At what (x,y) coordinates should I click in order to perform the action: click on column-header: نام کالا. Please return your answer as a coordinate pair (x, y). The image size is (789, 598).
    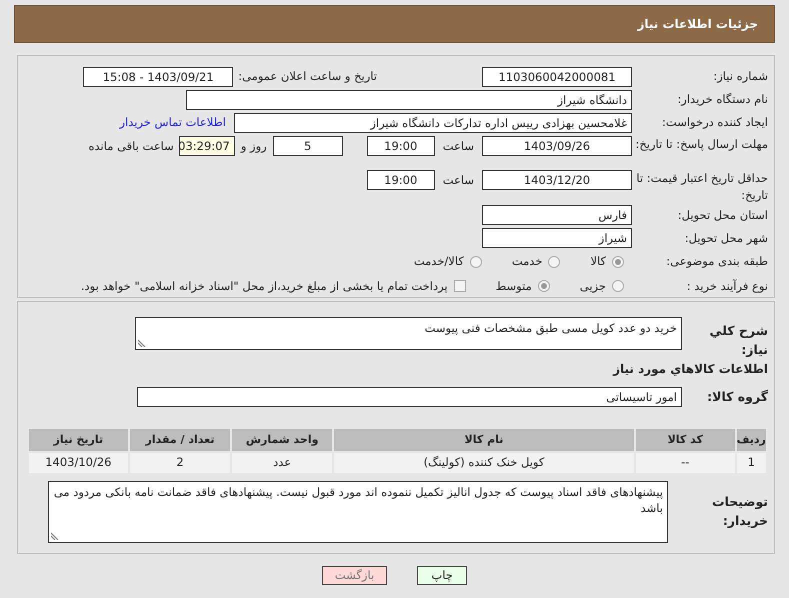
    Looking at the image, I should click on (483, 440).